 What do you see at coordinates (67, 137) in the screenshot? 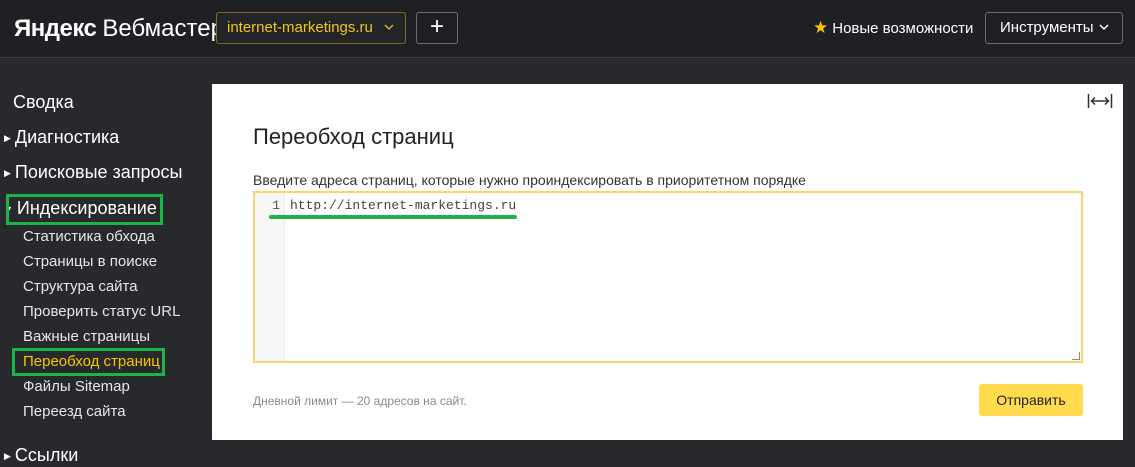
I see `sidebar-item-label: Диагностика` at bounding box center [67, 137].